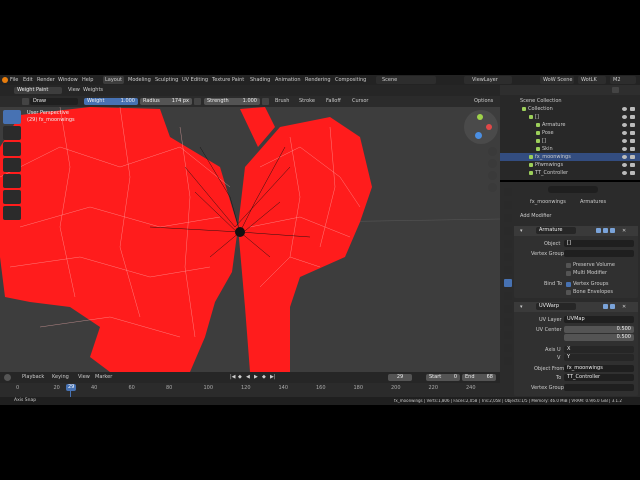 Image resolution: width=640 pixels, height=480 pixels. I want to click on properties-search, so click(573, 189).